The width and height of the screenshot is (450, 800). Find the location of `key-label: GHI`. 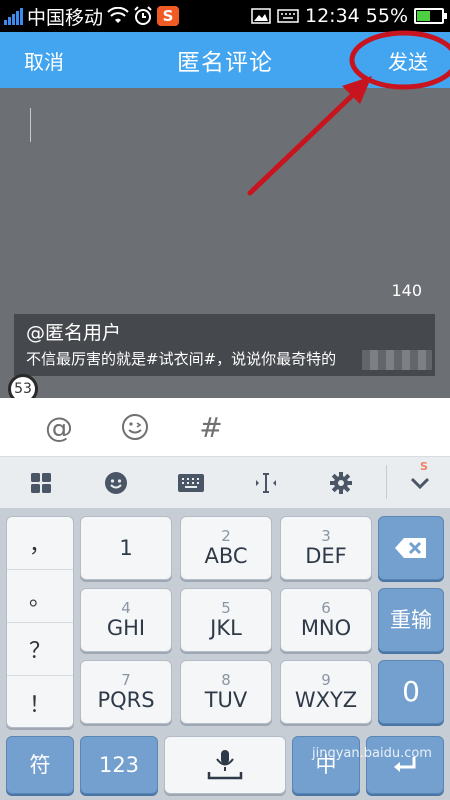

key-label: GHI is located at coordinates (126, 628).